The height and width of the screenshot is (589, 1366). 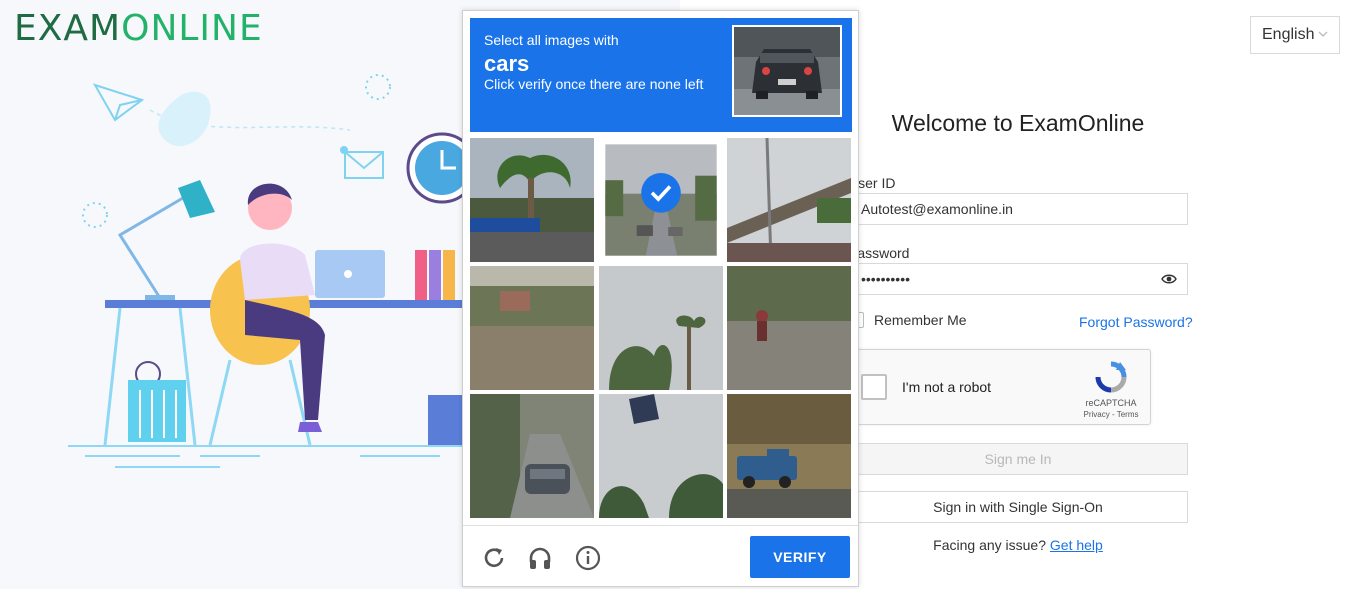 I want to click on verify-button: VERIFY, so click(x=800, y=557).